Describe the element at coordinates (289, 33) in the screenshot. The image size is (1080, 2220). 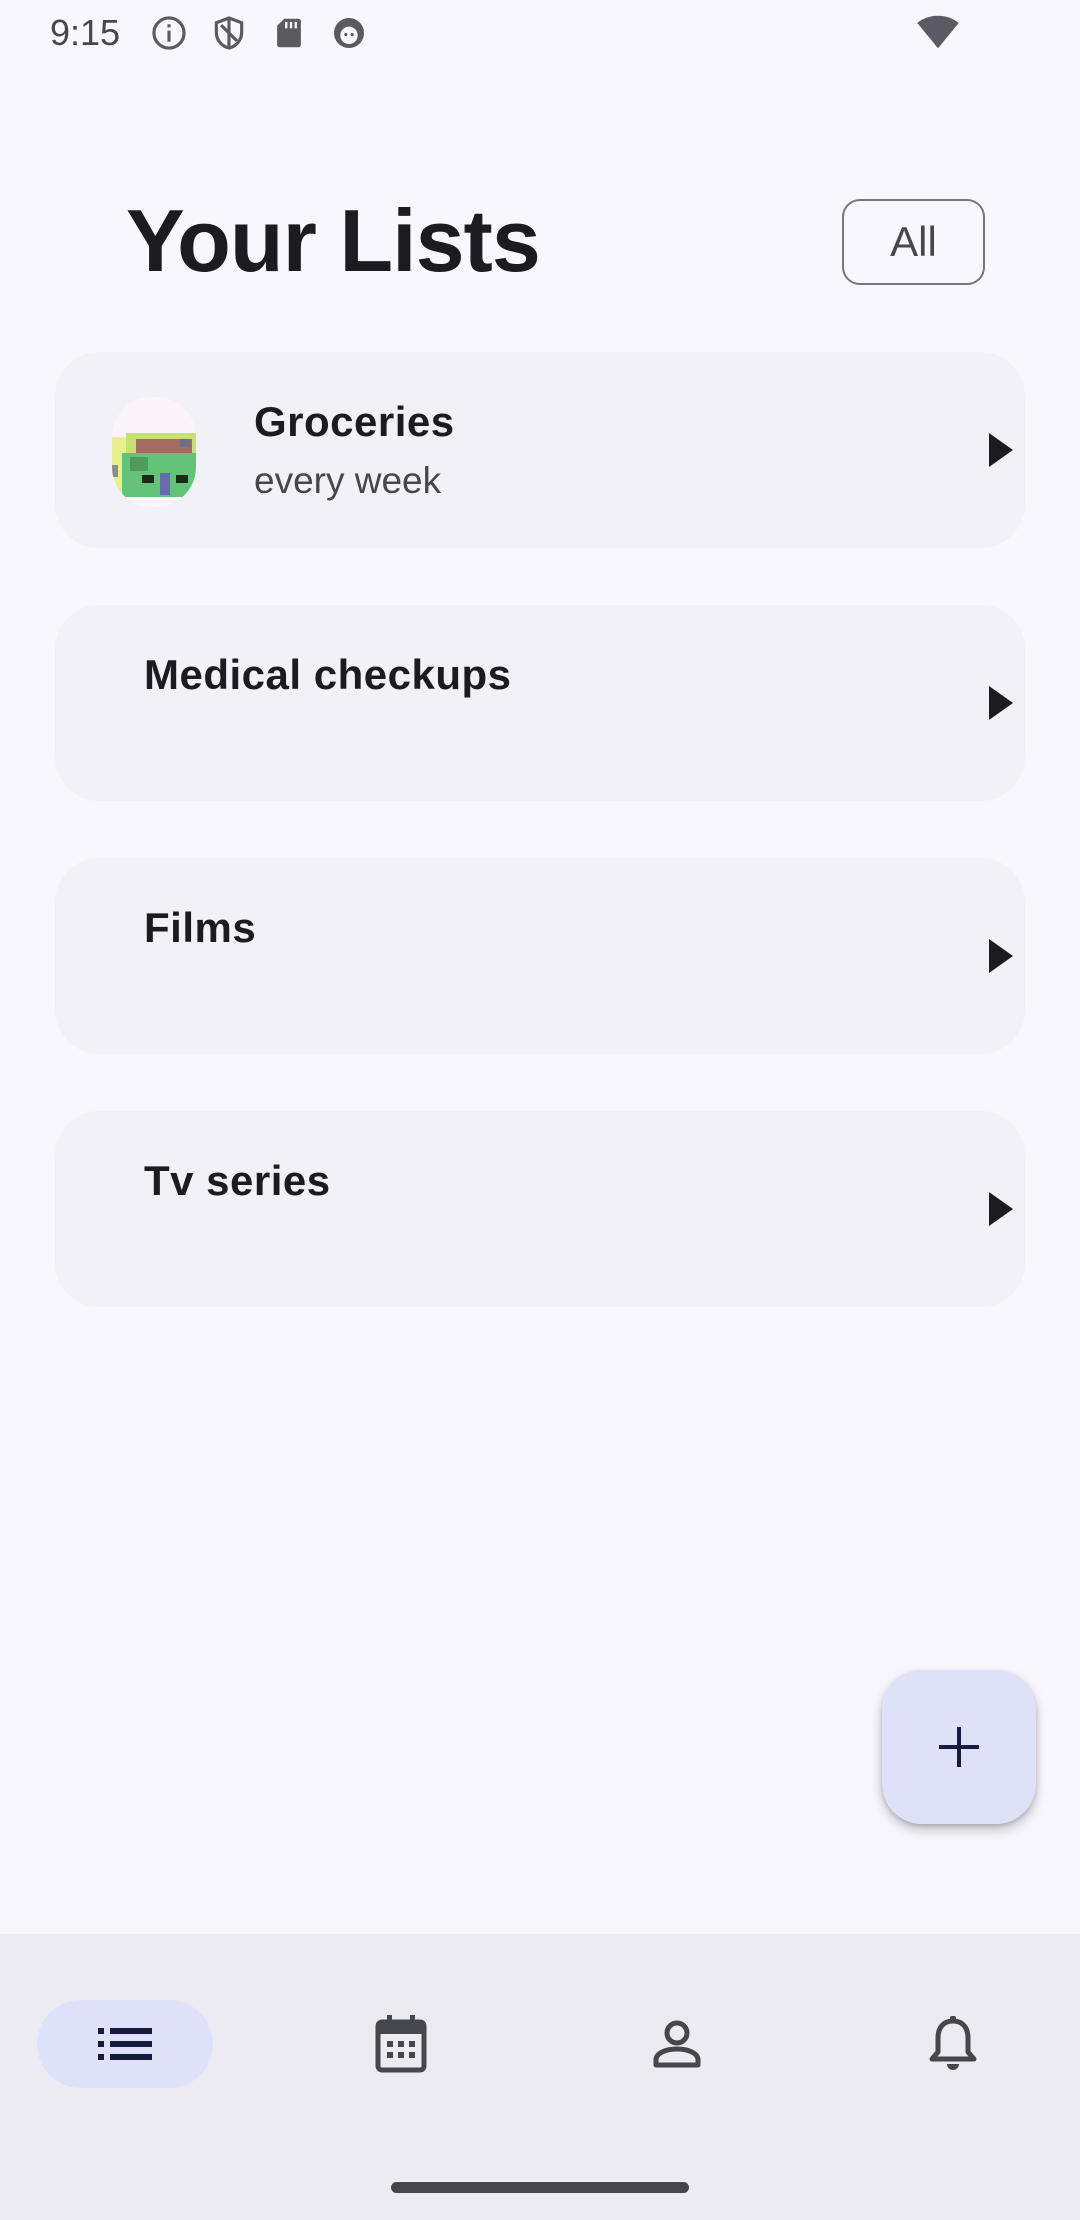
I see `sd-card-icon` at that location.